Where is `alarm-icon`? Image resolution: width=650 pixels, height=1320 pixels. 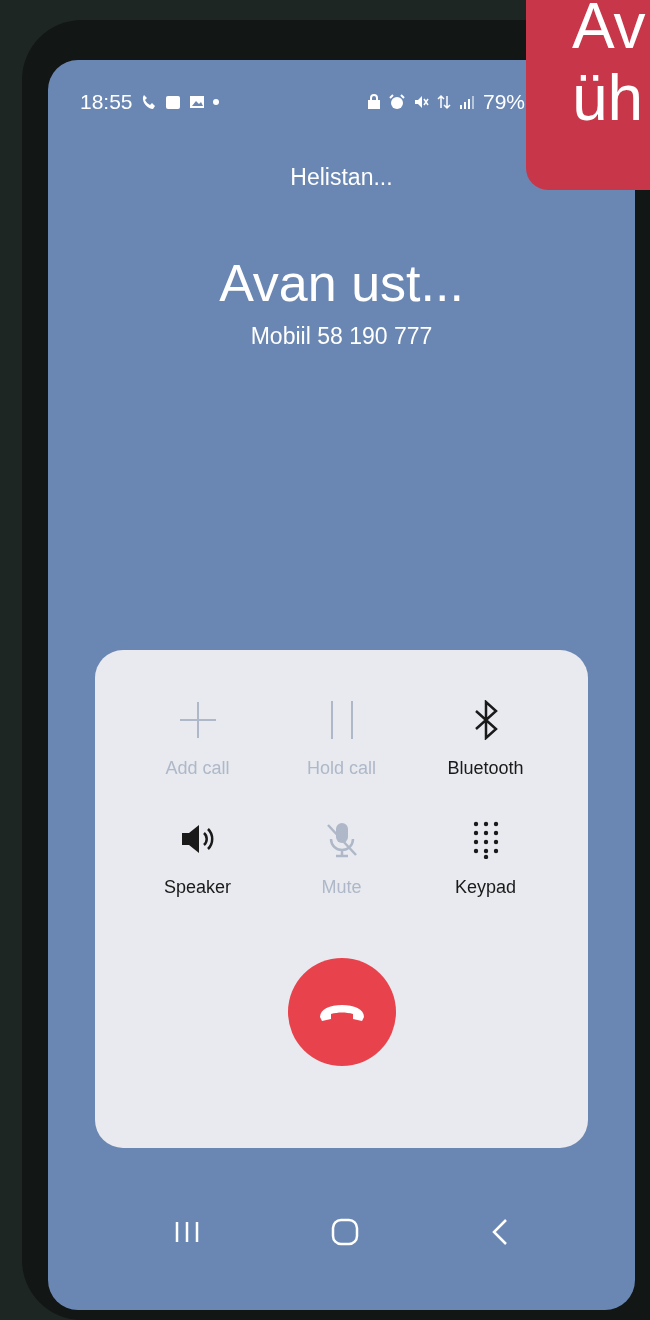 alarm-icon is located at coordinates (396, 102).